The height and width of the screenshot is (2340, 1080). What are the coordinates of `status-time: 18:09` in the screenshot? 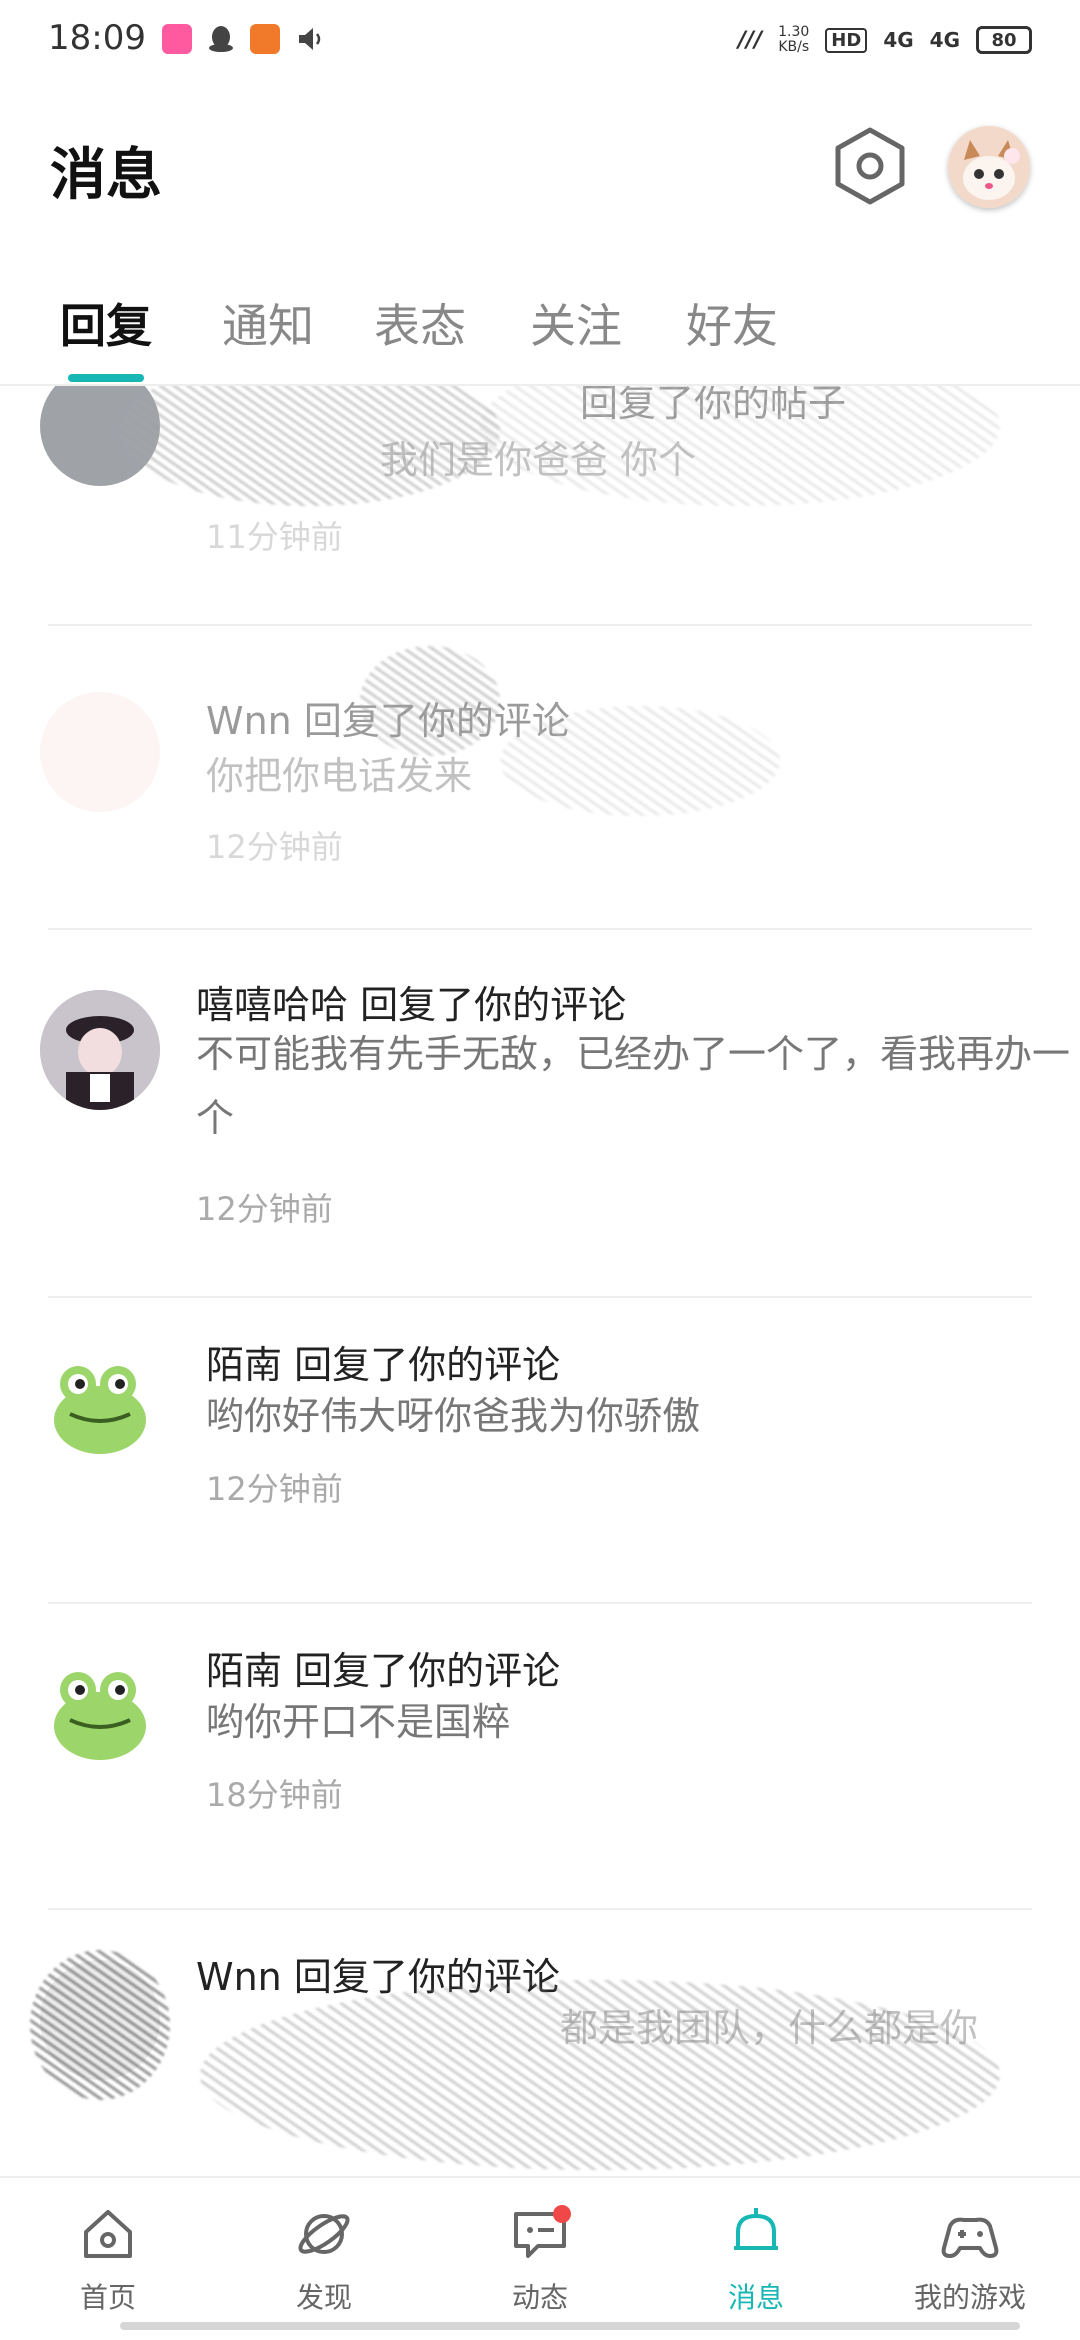 It's located at (97, 38).